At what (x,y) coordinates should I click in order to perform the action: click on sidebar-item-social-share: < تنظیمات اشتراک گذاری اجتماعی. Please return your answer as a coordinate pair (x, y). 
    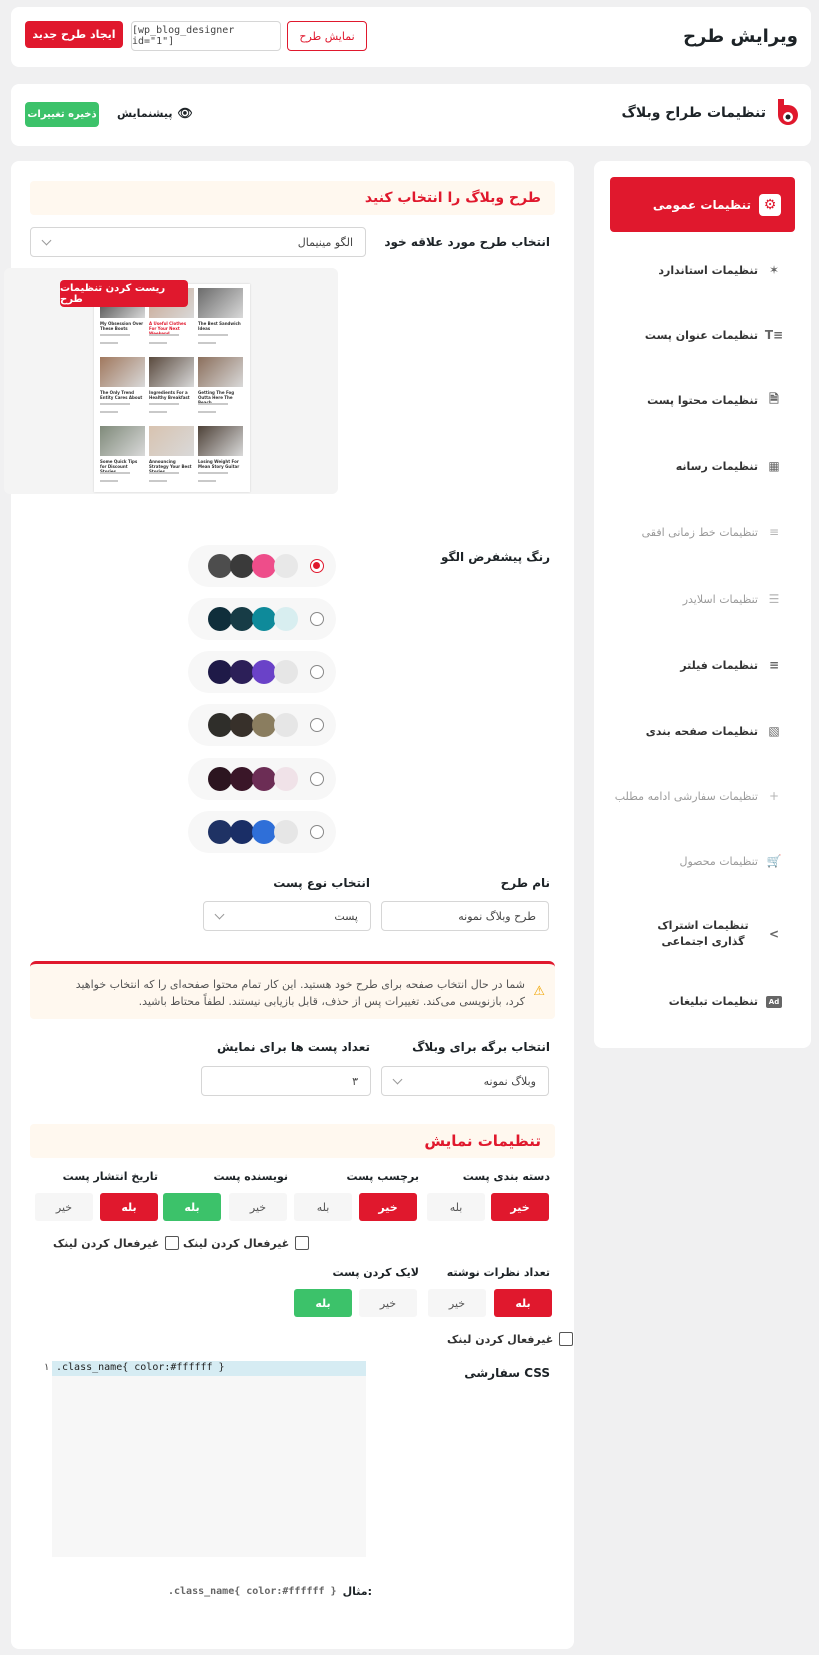
    Looking at the image, I should click on (692, 934).